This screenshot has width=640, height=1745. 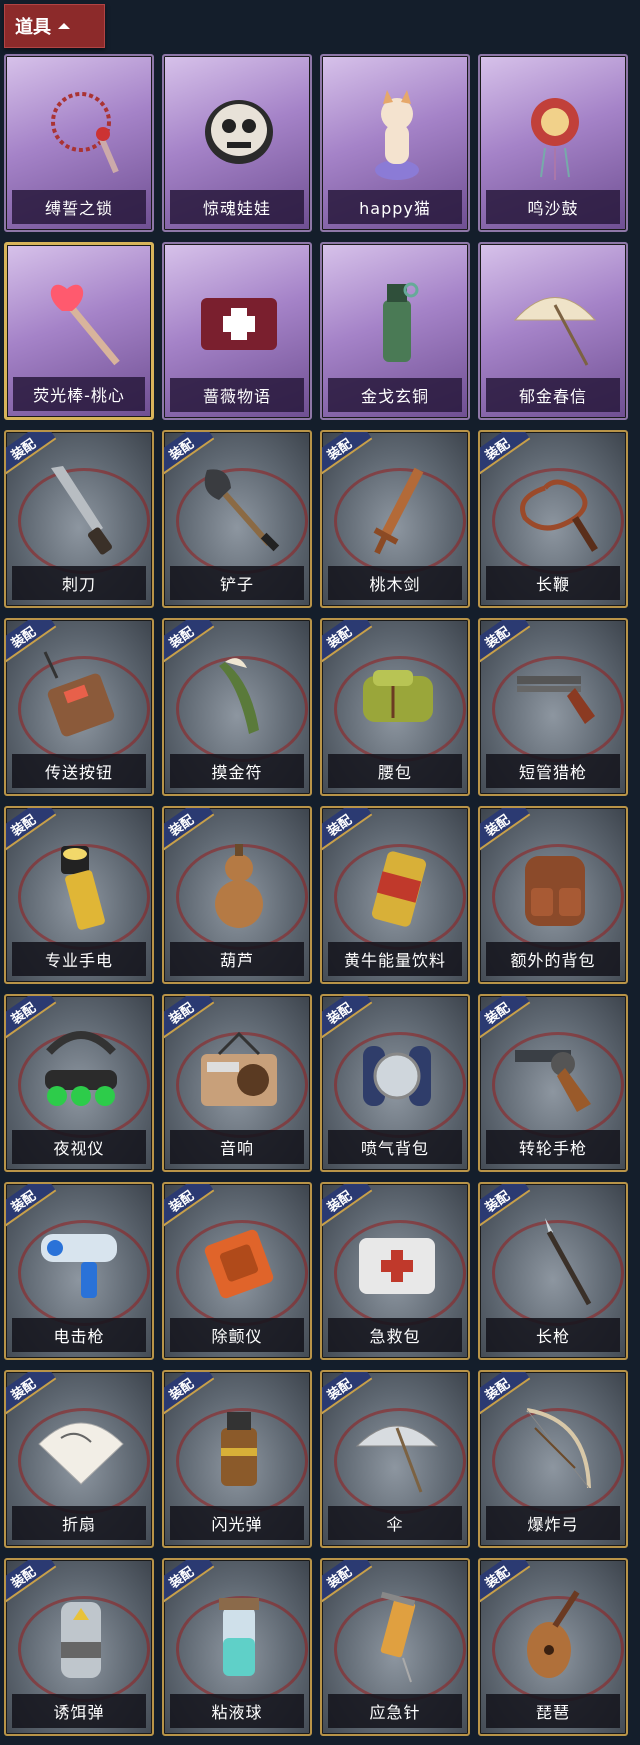 What do you see at coordinates (401, 322) in the screenshot?
I see `bronze-grenade-icon` at bounding box center [401, 322].